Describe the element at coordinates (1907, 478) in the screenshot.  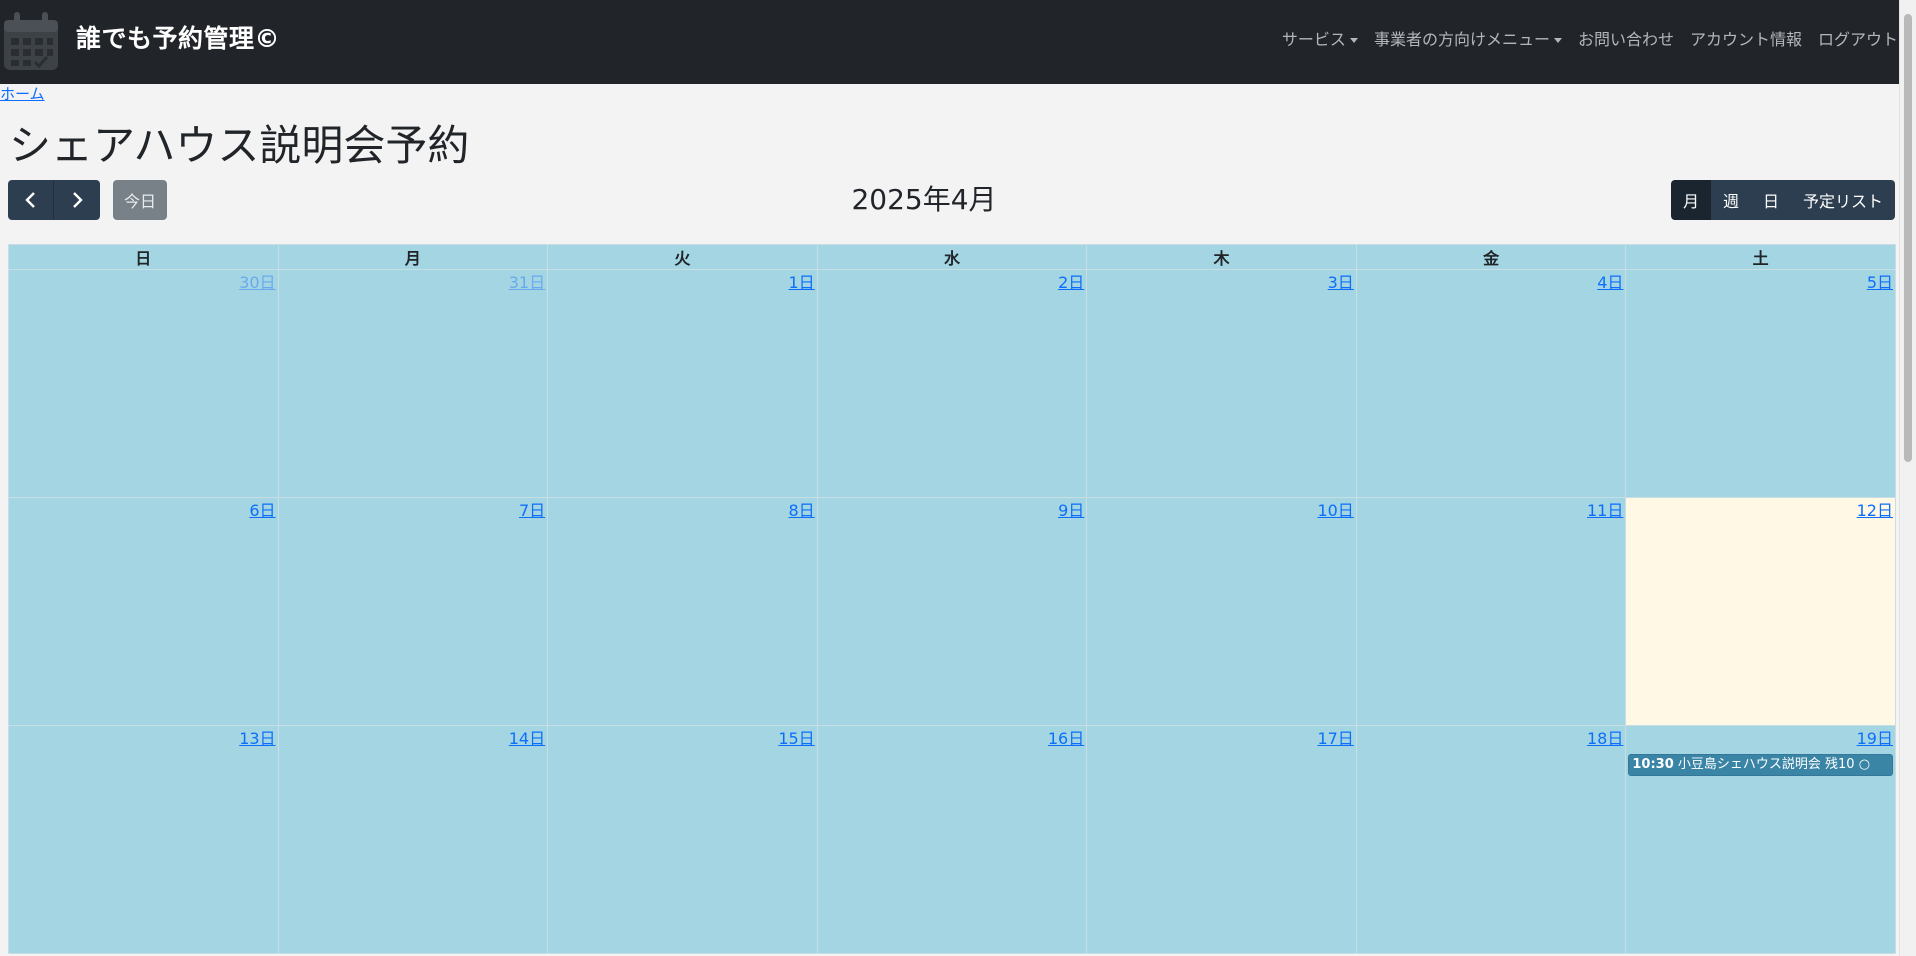
I see `page-scrollbar` at that location.